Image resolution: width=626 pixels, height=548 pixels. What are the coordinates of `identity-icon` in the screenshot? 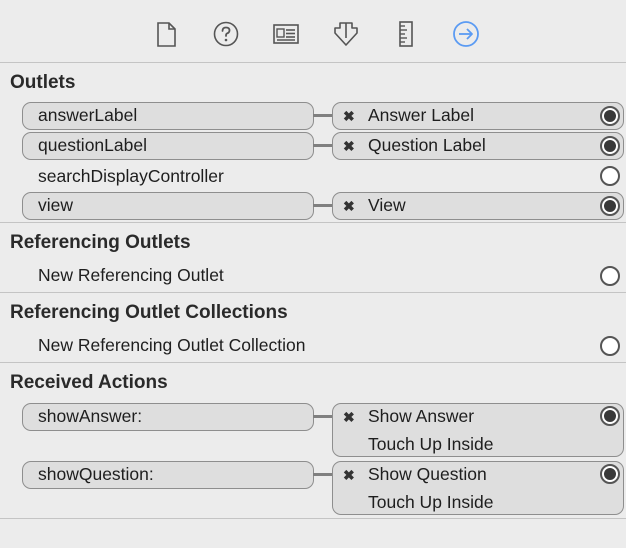 It's located at (286, 34).